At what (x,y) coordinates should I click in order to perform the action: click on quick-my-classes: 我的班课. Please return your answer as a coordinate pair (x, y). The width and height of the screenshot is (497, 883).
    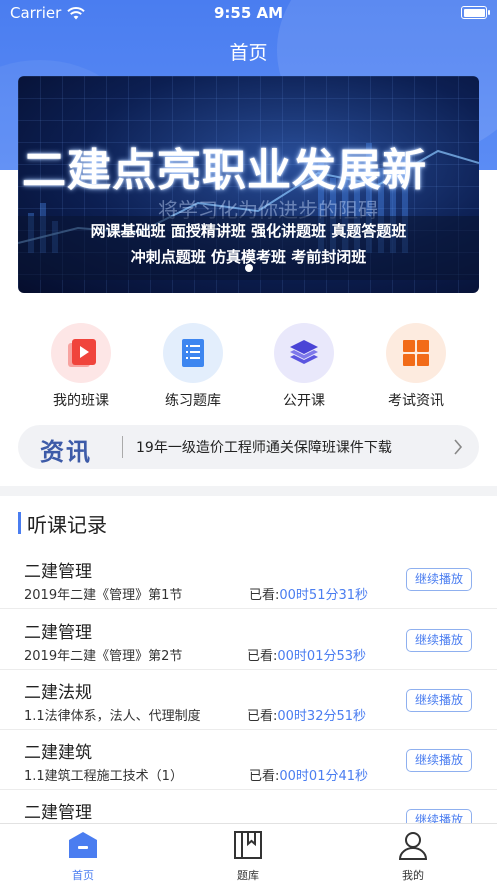
    Looking at the image, I should click on (81, 366).